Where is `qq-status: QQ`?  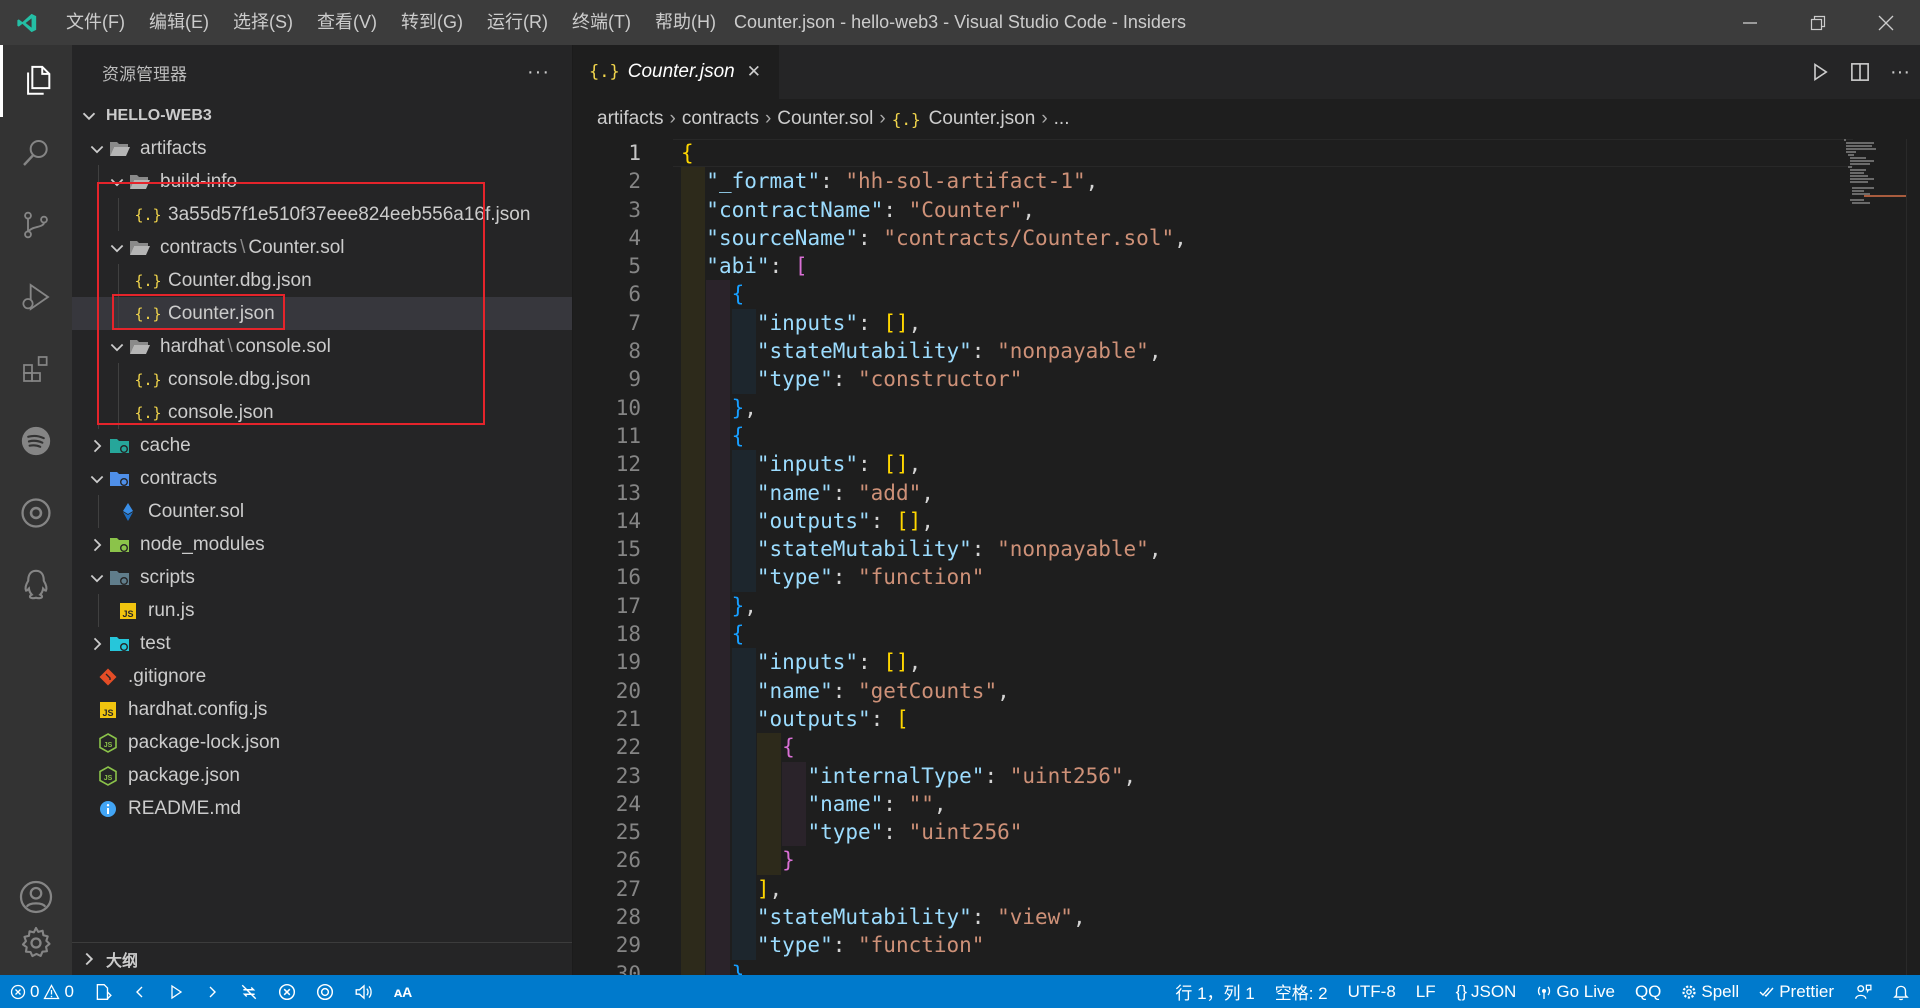
qq-status: QQ is located at coordinates (1648, 991).